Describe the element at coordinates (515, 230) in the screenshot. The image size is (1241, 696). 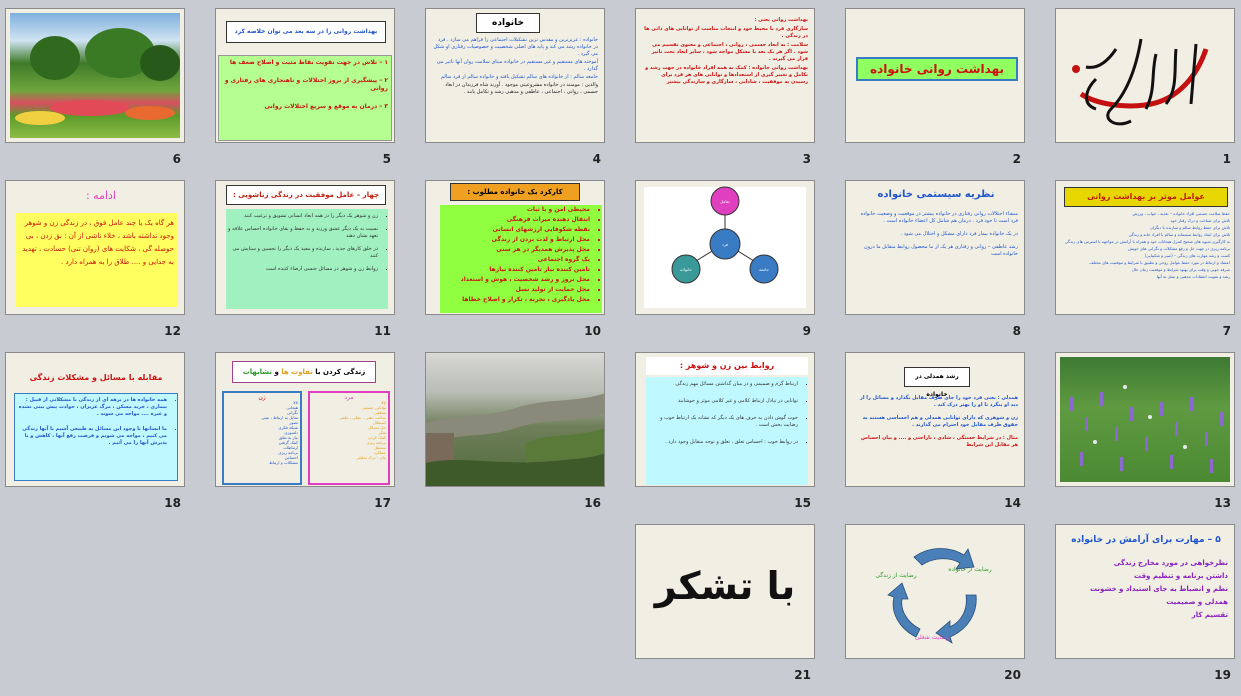
I see `body-line: نقطه شکوفایی ارزشهای انسانی` at that location.